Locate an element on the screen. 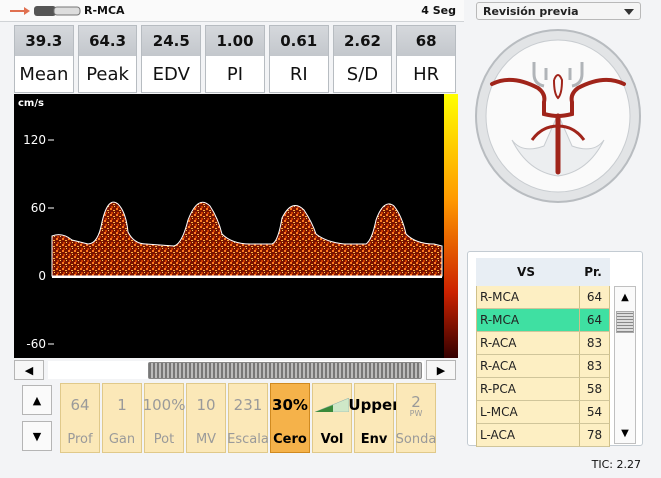 Image resolution: width=661 pixels, height=478 pixels. param-label: Pot is located at coordinates (164, 439).